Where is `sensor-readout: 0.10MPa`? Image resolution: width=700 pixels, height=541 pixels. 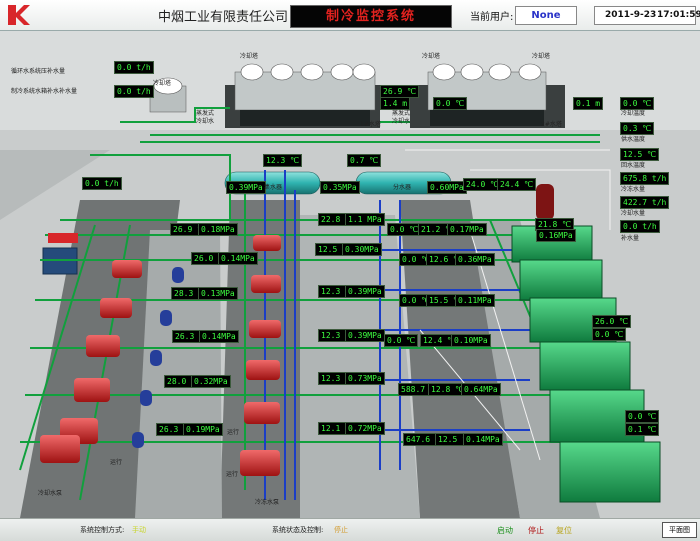
sensor-readout: 0.10MPa is located at coordinates (471, 340).